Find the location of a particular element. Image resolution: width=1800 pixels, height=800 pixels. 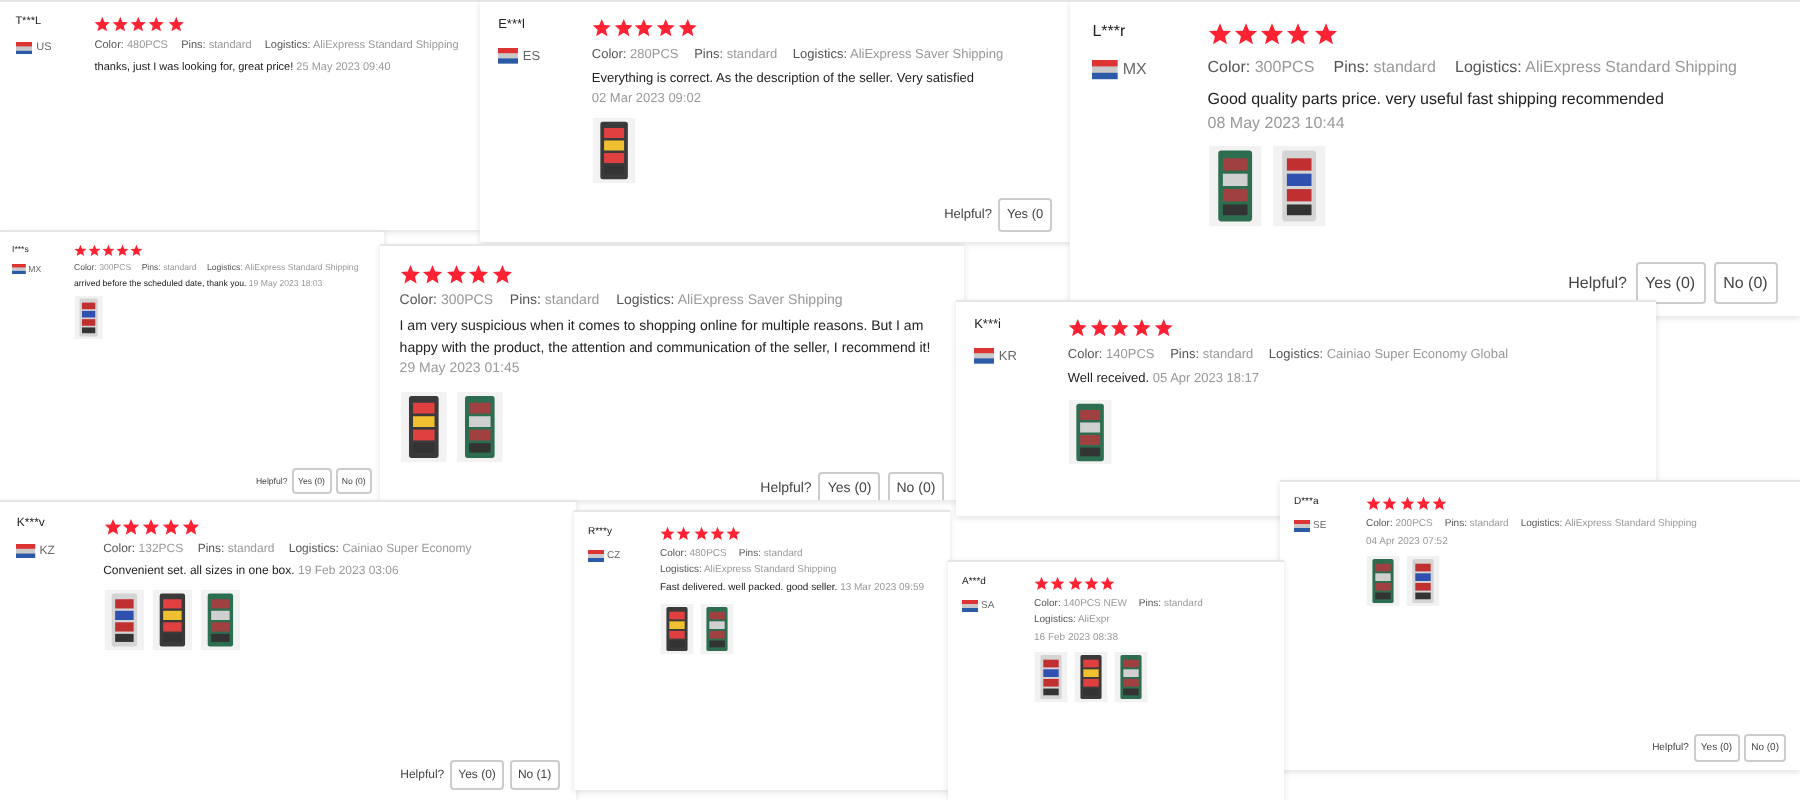

product-attribute: Color: 300PCS is located at coordinates (1261, 66).